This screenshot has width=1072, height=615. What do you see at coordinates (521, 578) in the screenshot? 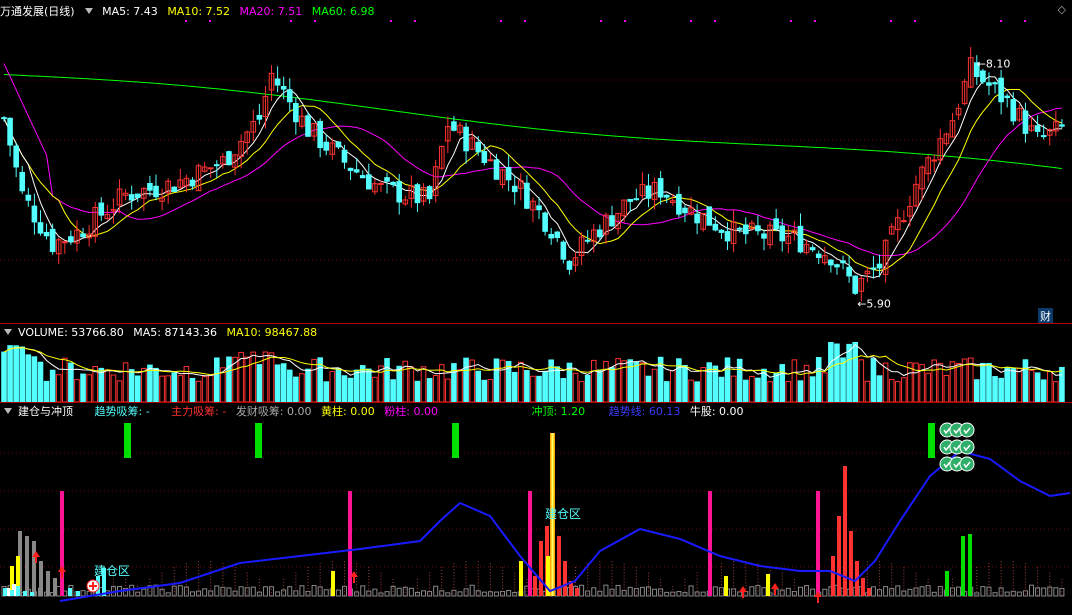
I see `yellow-bar` at bounding box center [521, 578].